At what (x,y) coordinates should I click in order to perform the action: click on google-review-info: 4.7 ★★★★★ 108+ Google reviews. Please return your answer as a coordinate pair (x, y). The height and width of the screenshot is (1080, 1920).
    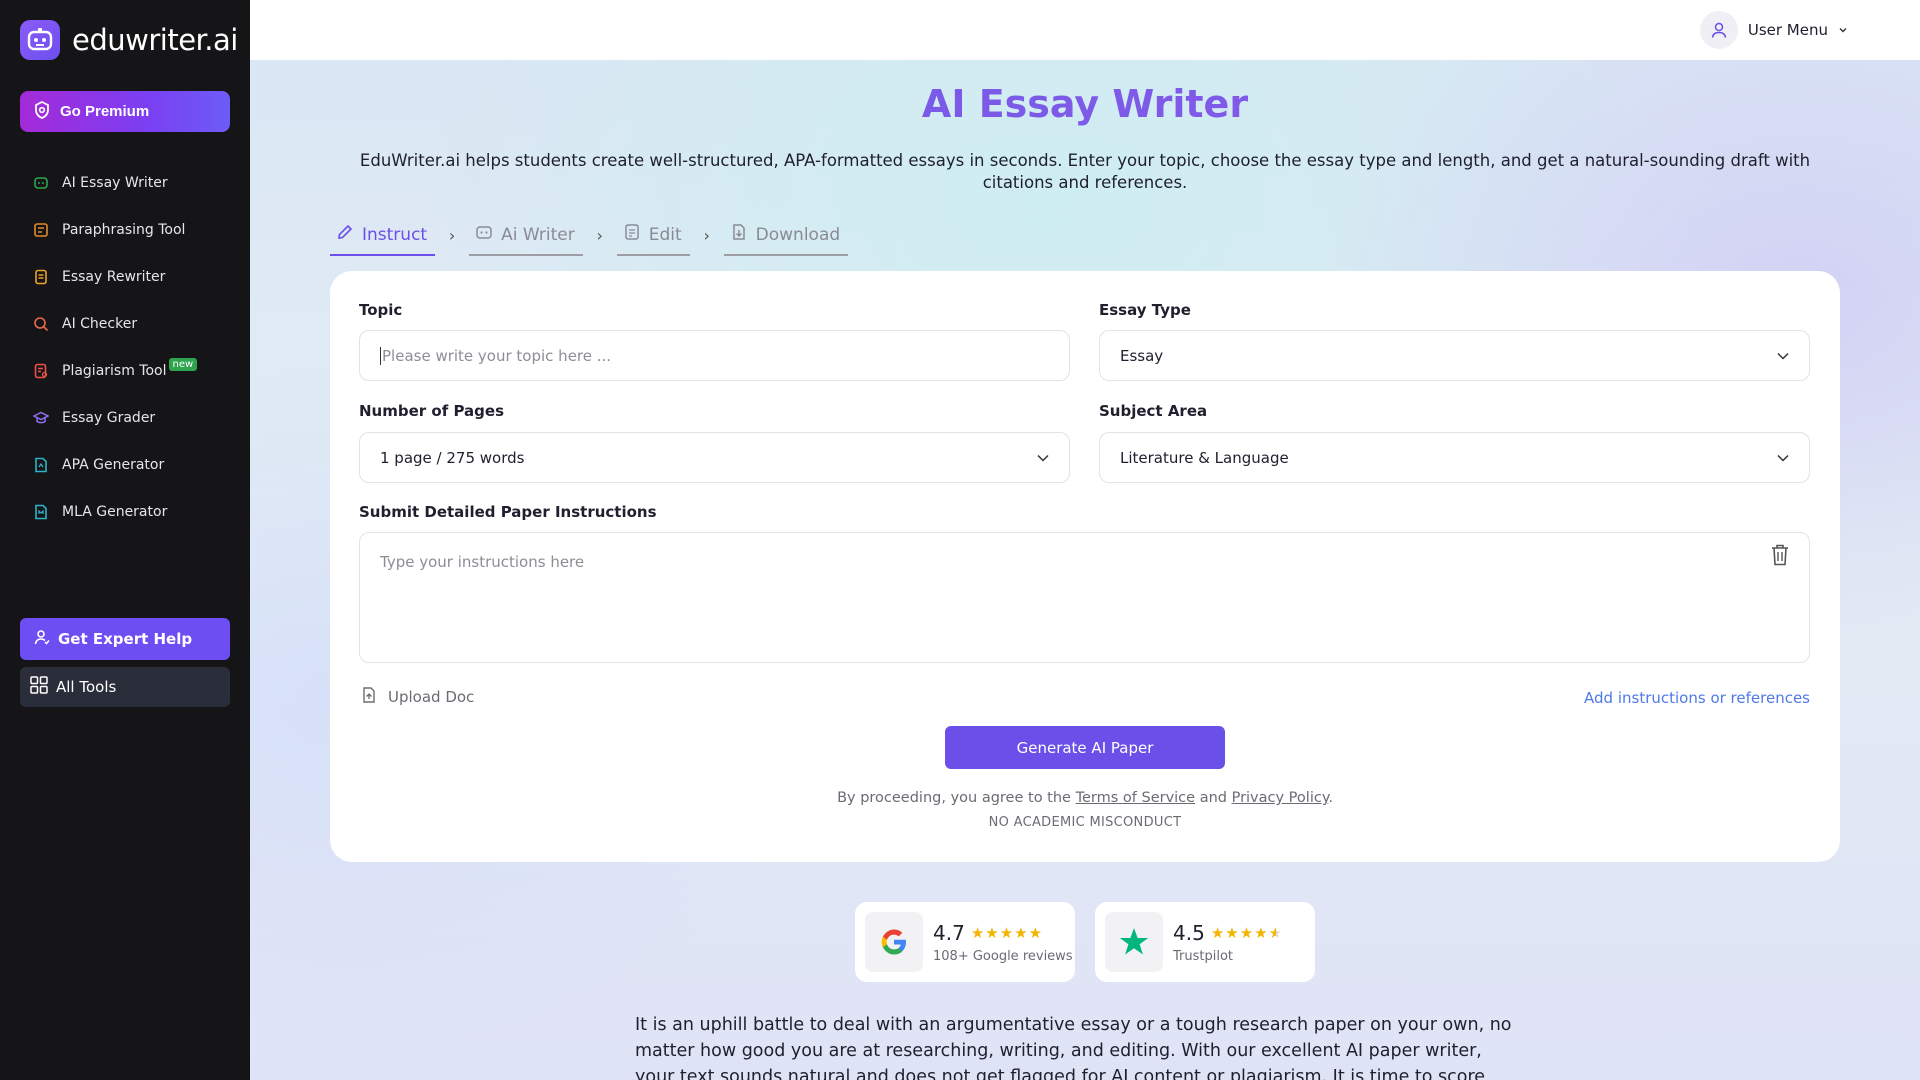
    Looking at the image, I should click on (1003, 942).